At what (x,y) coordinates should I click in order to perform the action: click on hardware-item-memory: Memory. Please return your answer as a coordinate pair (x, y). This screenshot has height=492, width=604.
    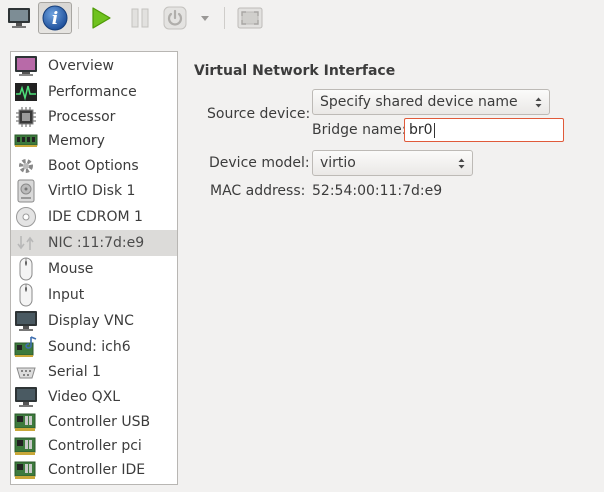
    Looking at the image, I should click on (94, 141).